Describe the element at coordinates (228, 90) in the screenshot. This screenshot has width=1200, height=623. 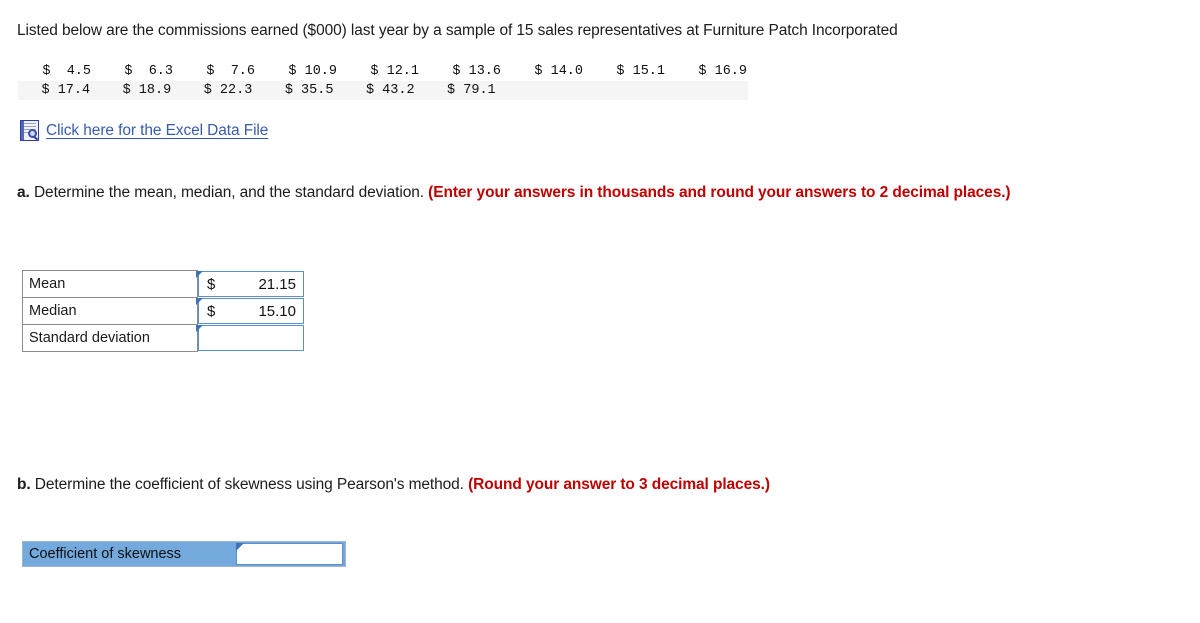
I see `data-cell: $ 22.3` at that location.